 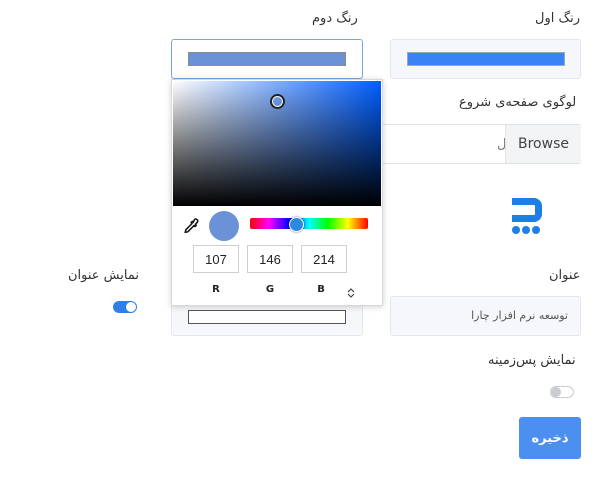 I want to click on color-preview, so click(x=224, y=226).